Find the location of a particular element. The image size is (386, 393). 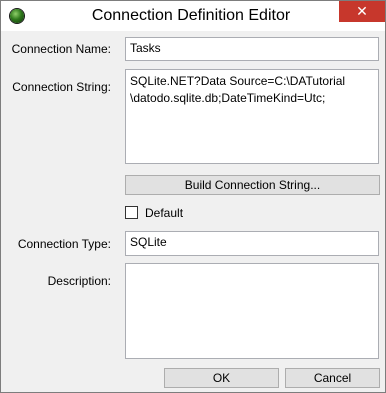

connection-name-label: Connection Name: is located at coordinates (61, 49).